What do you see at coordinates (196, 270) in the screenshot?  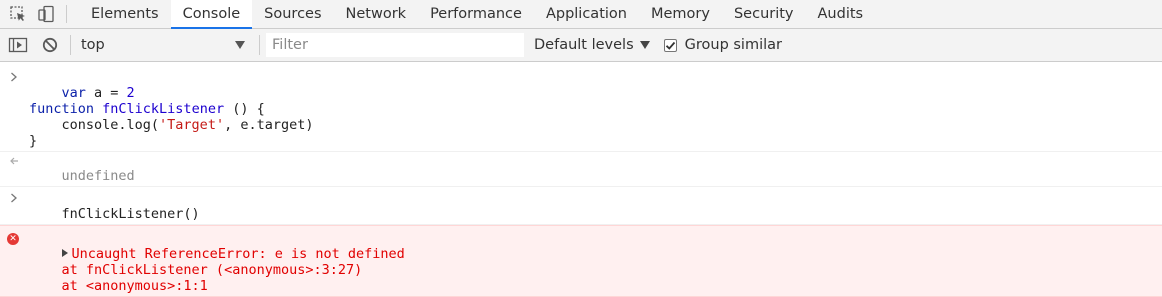 I see `stack-frame: at fnClickListener (<anonymous>:3:27)` at bounding box center [196, 270].